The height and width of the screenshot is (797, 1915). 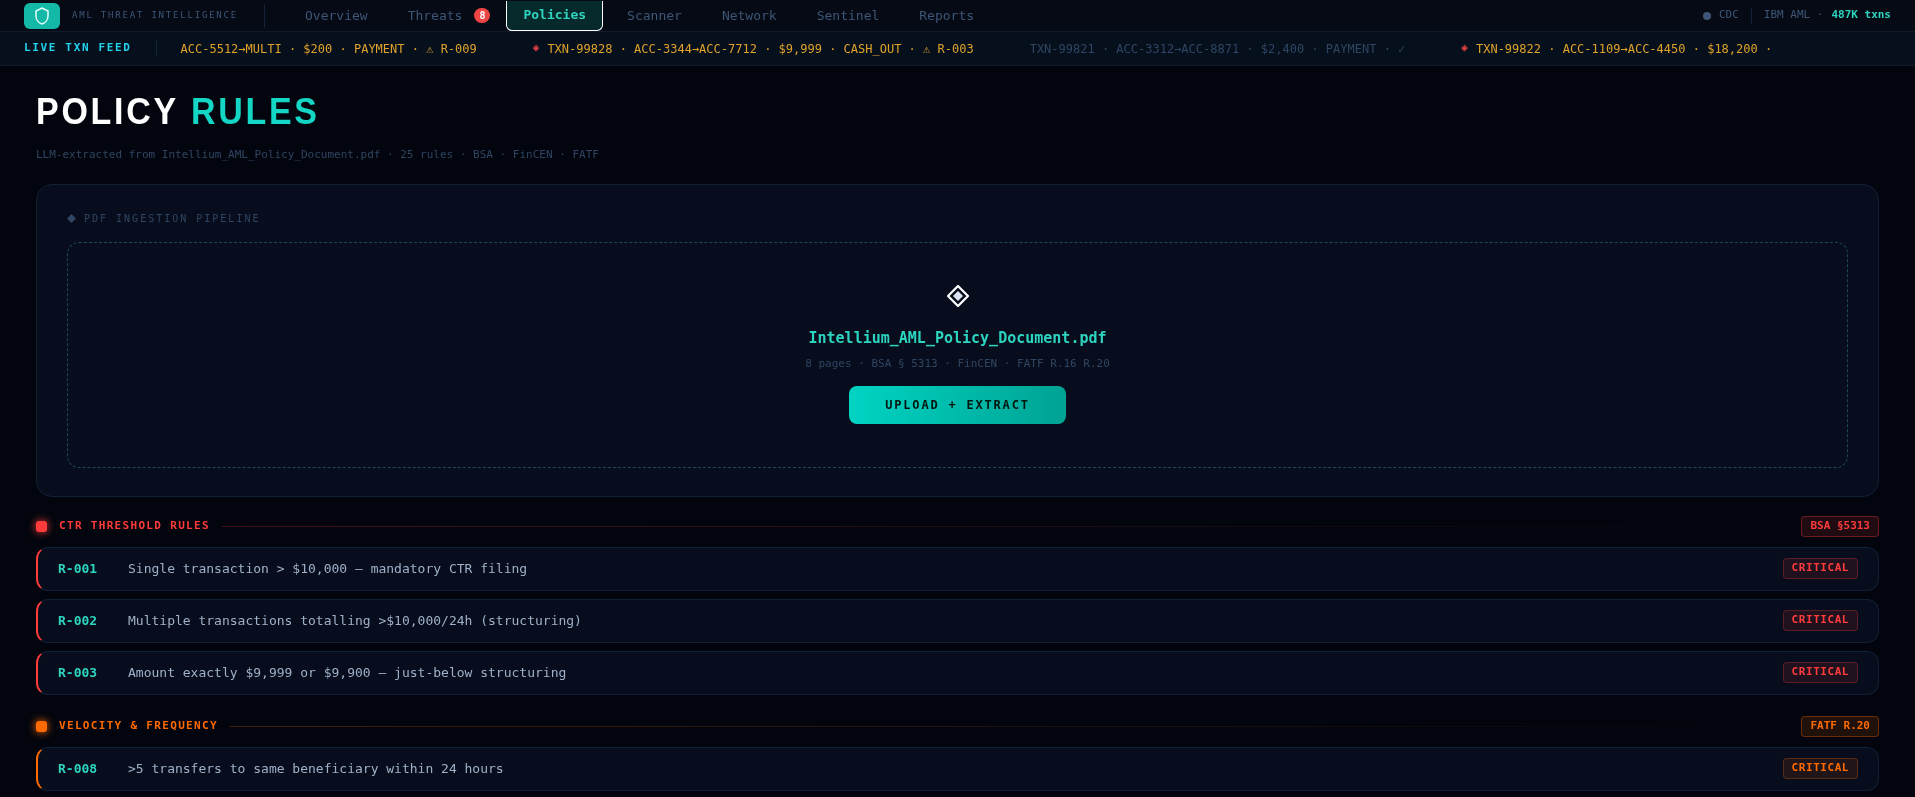 What do you see at coordinates (555, 15) in the screenshot?
I see `nav-tab: Policies` at bounding box center [555, 15].